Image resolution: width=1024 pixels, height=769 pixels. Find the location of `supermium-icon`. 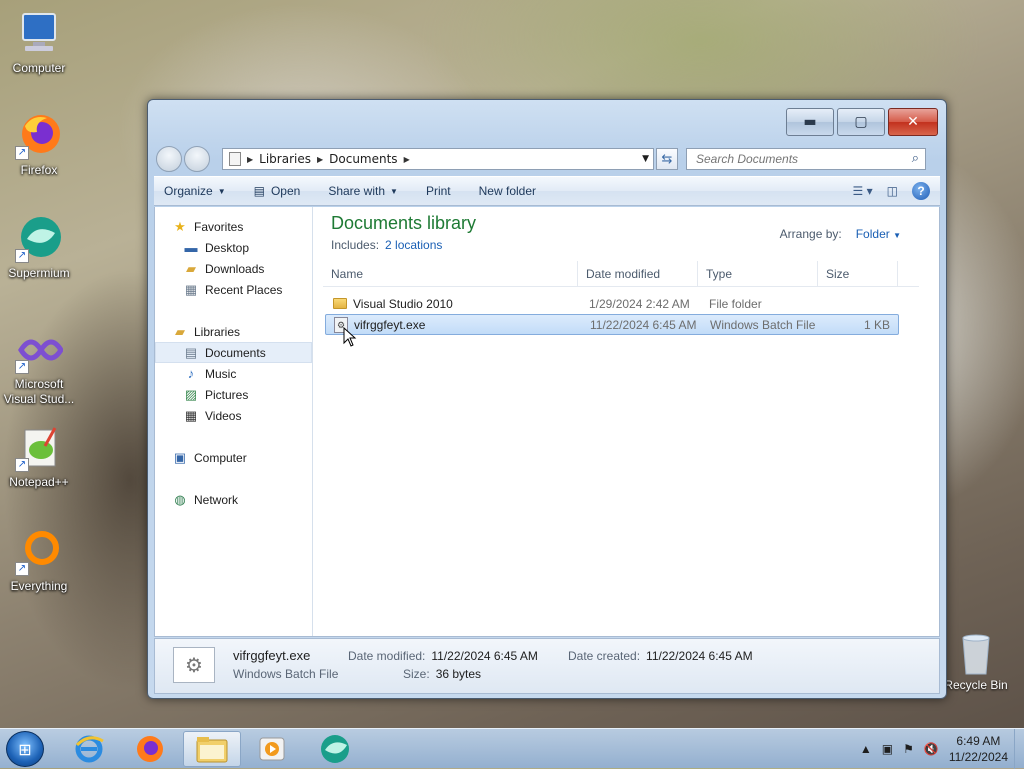

supermium-icon is located at coordinates (335, 749).